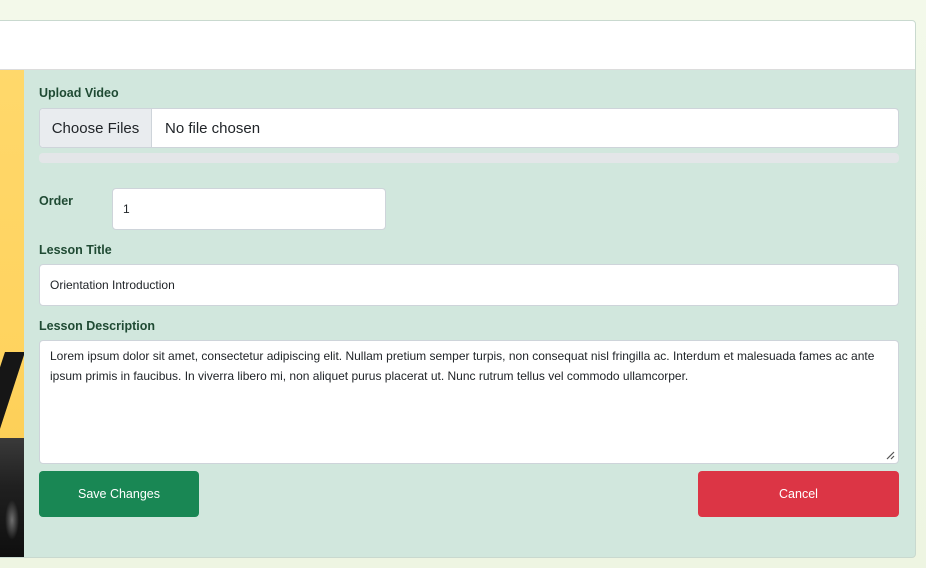  What do you see at coordinates (56, 201) in the screenshot?
I see `order-label: Order` at bounding box center [56, 201].